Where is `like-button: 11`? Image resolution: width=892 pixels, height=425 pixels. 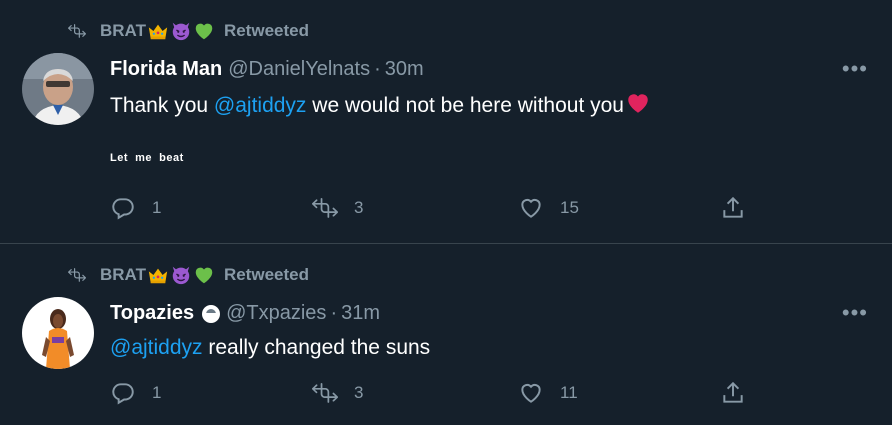 like-button: 11 is located at coordinates (548, 393).